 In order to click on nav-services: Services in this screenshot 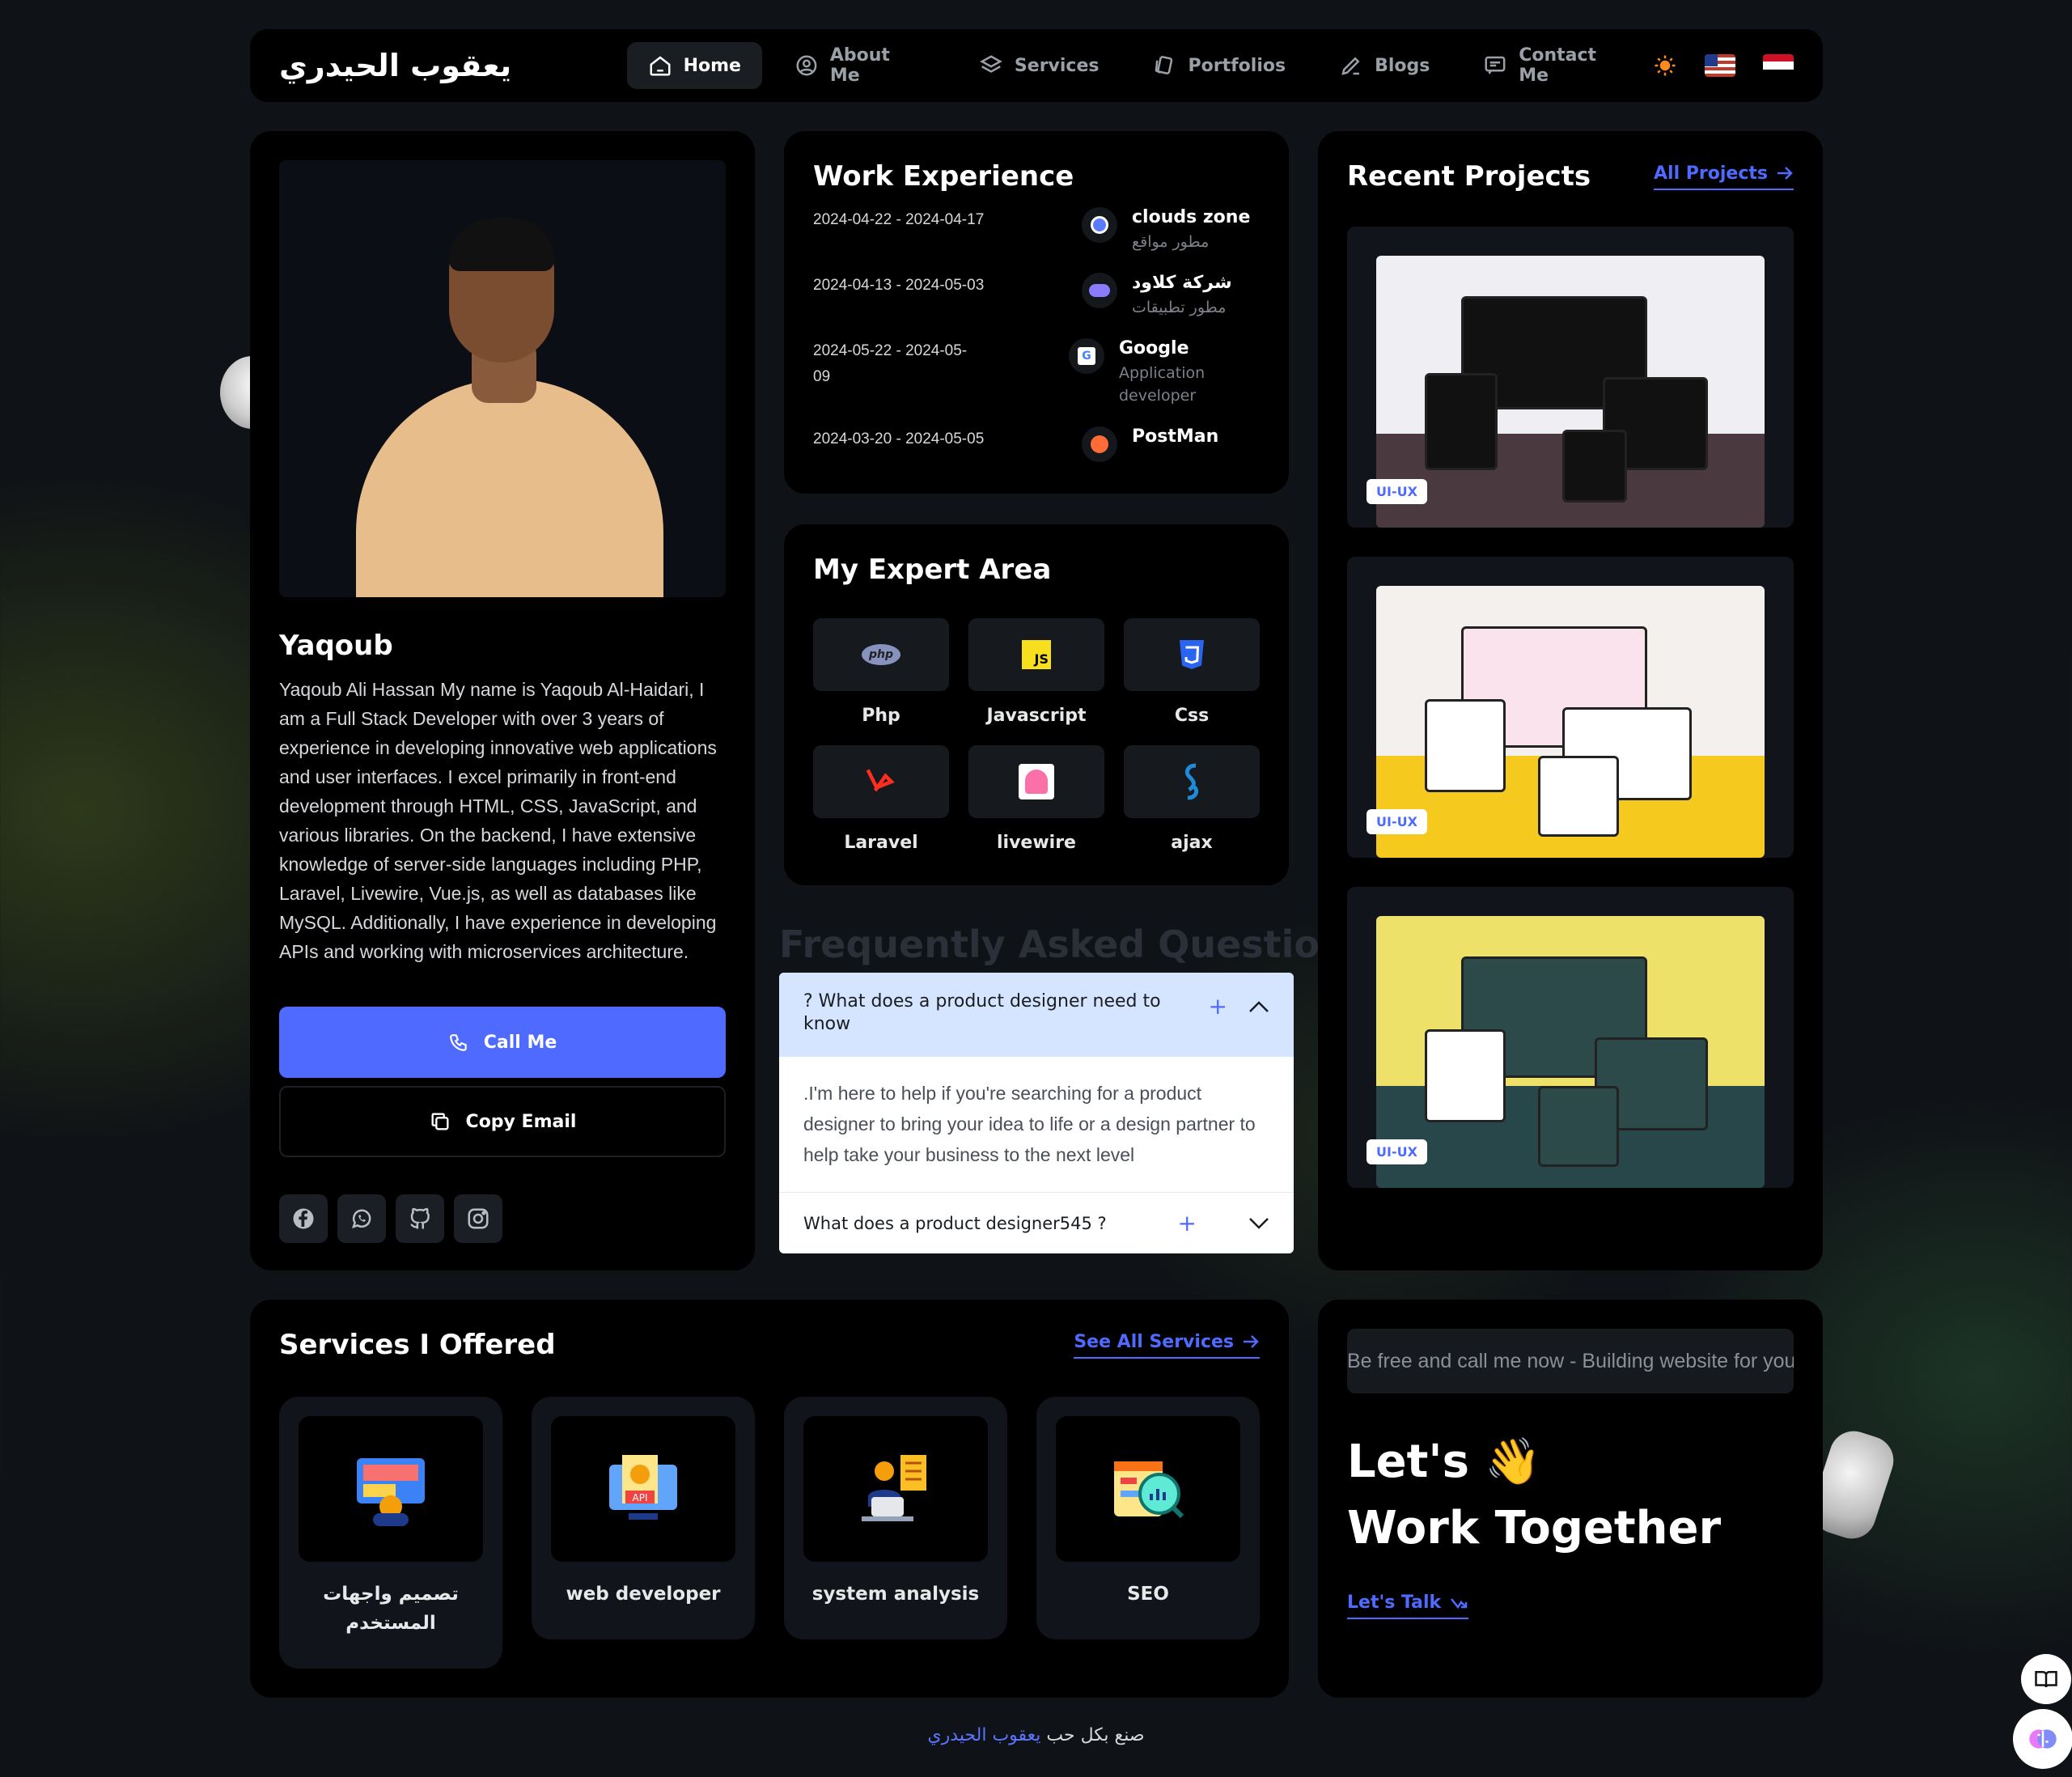, I will do `click(1039, 65)`.